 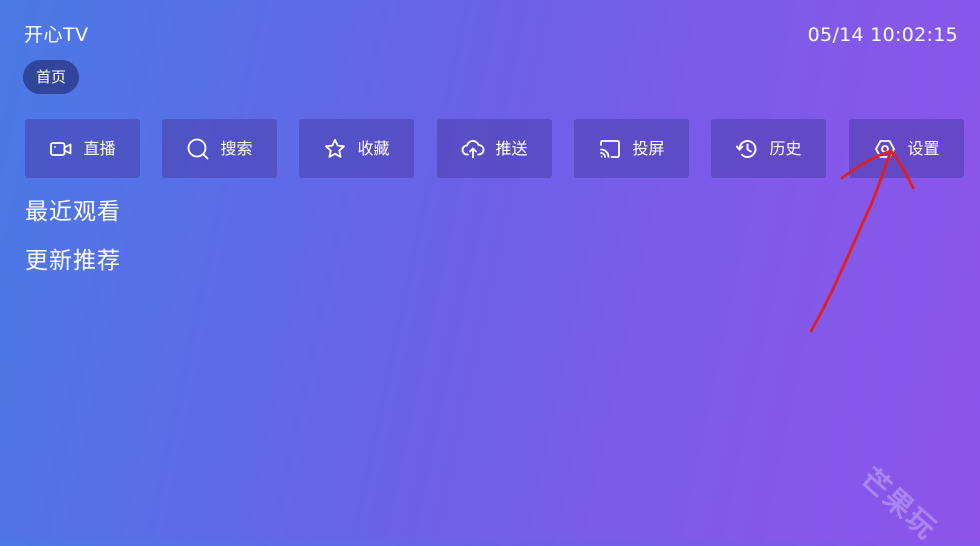 What do you see at coordinates (747, 149) in the screenshot?
I see `history-icon` at bounding box center [747, 149].